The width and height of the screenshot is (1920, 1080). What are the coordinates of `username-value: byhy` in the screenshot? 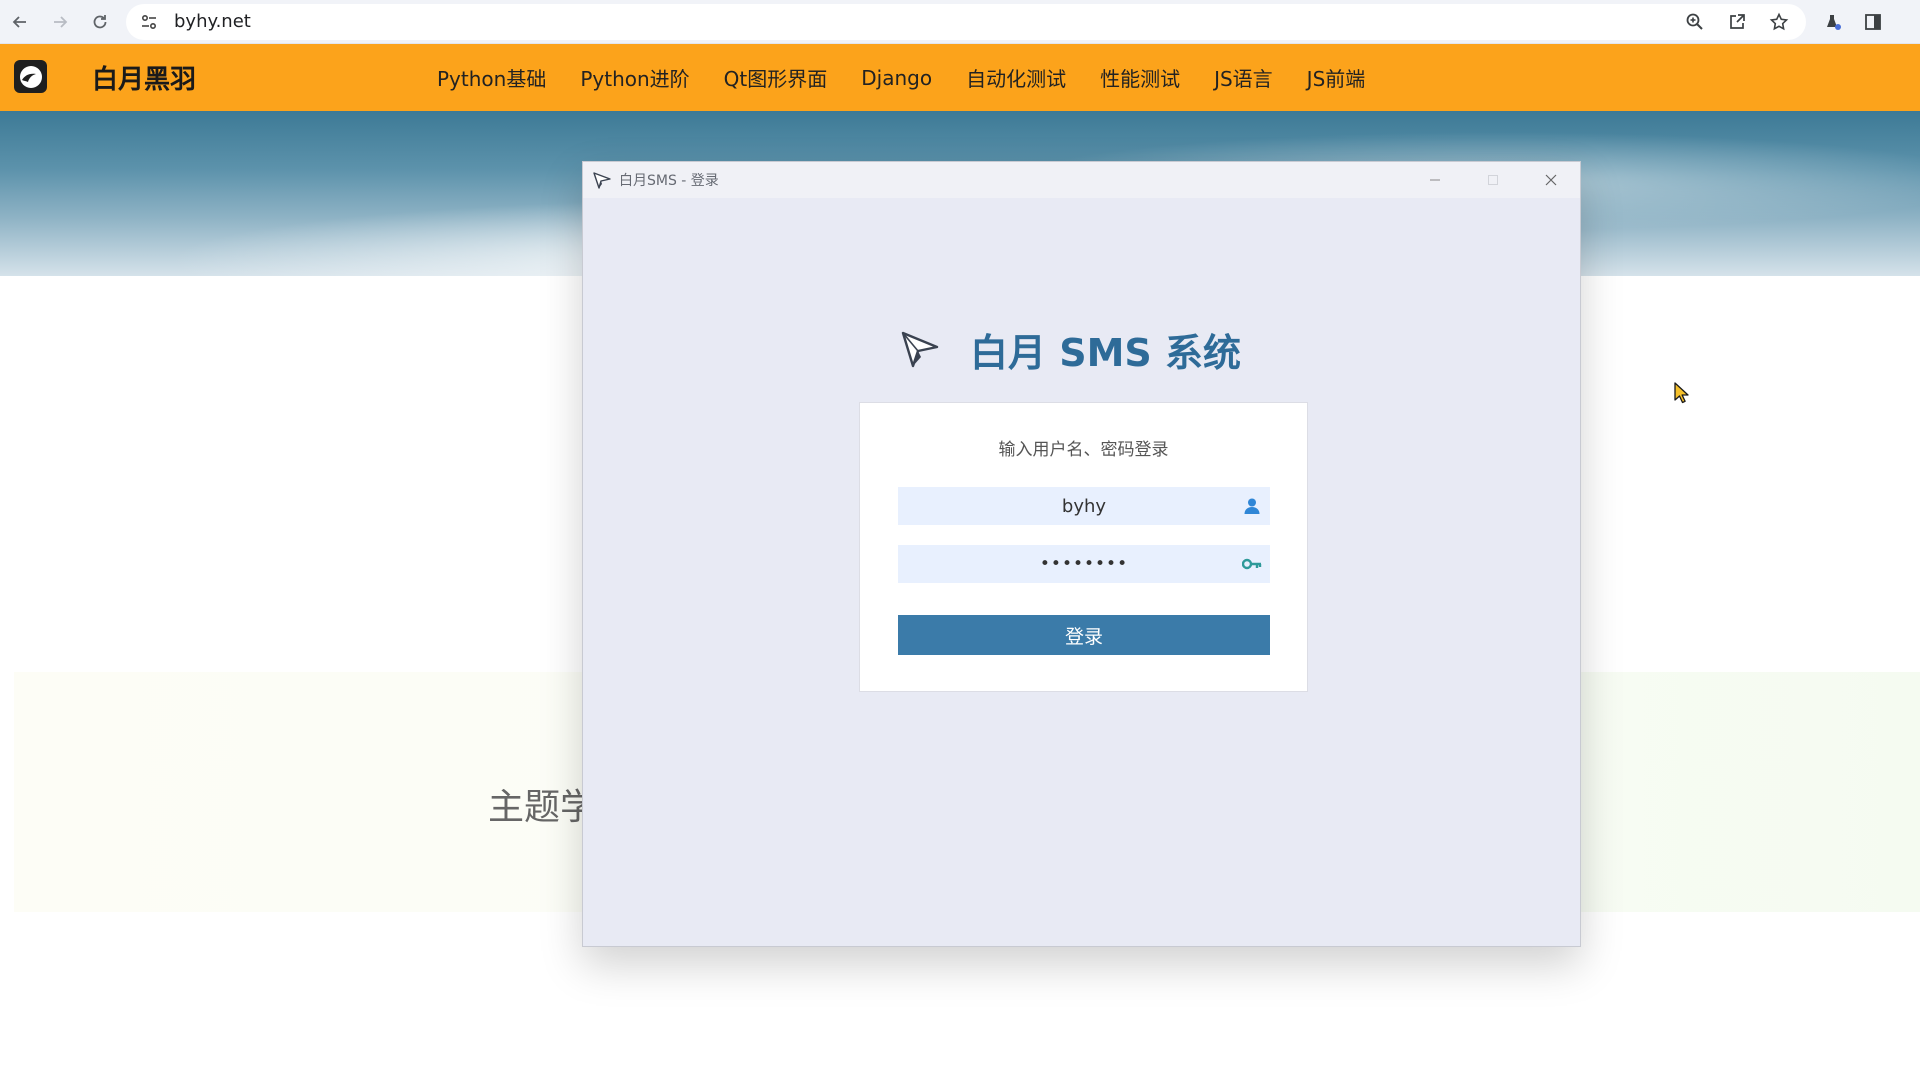 It's located at (1084, 506).